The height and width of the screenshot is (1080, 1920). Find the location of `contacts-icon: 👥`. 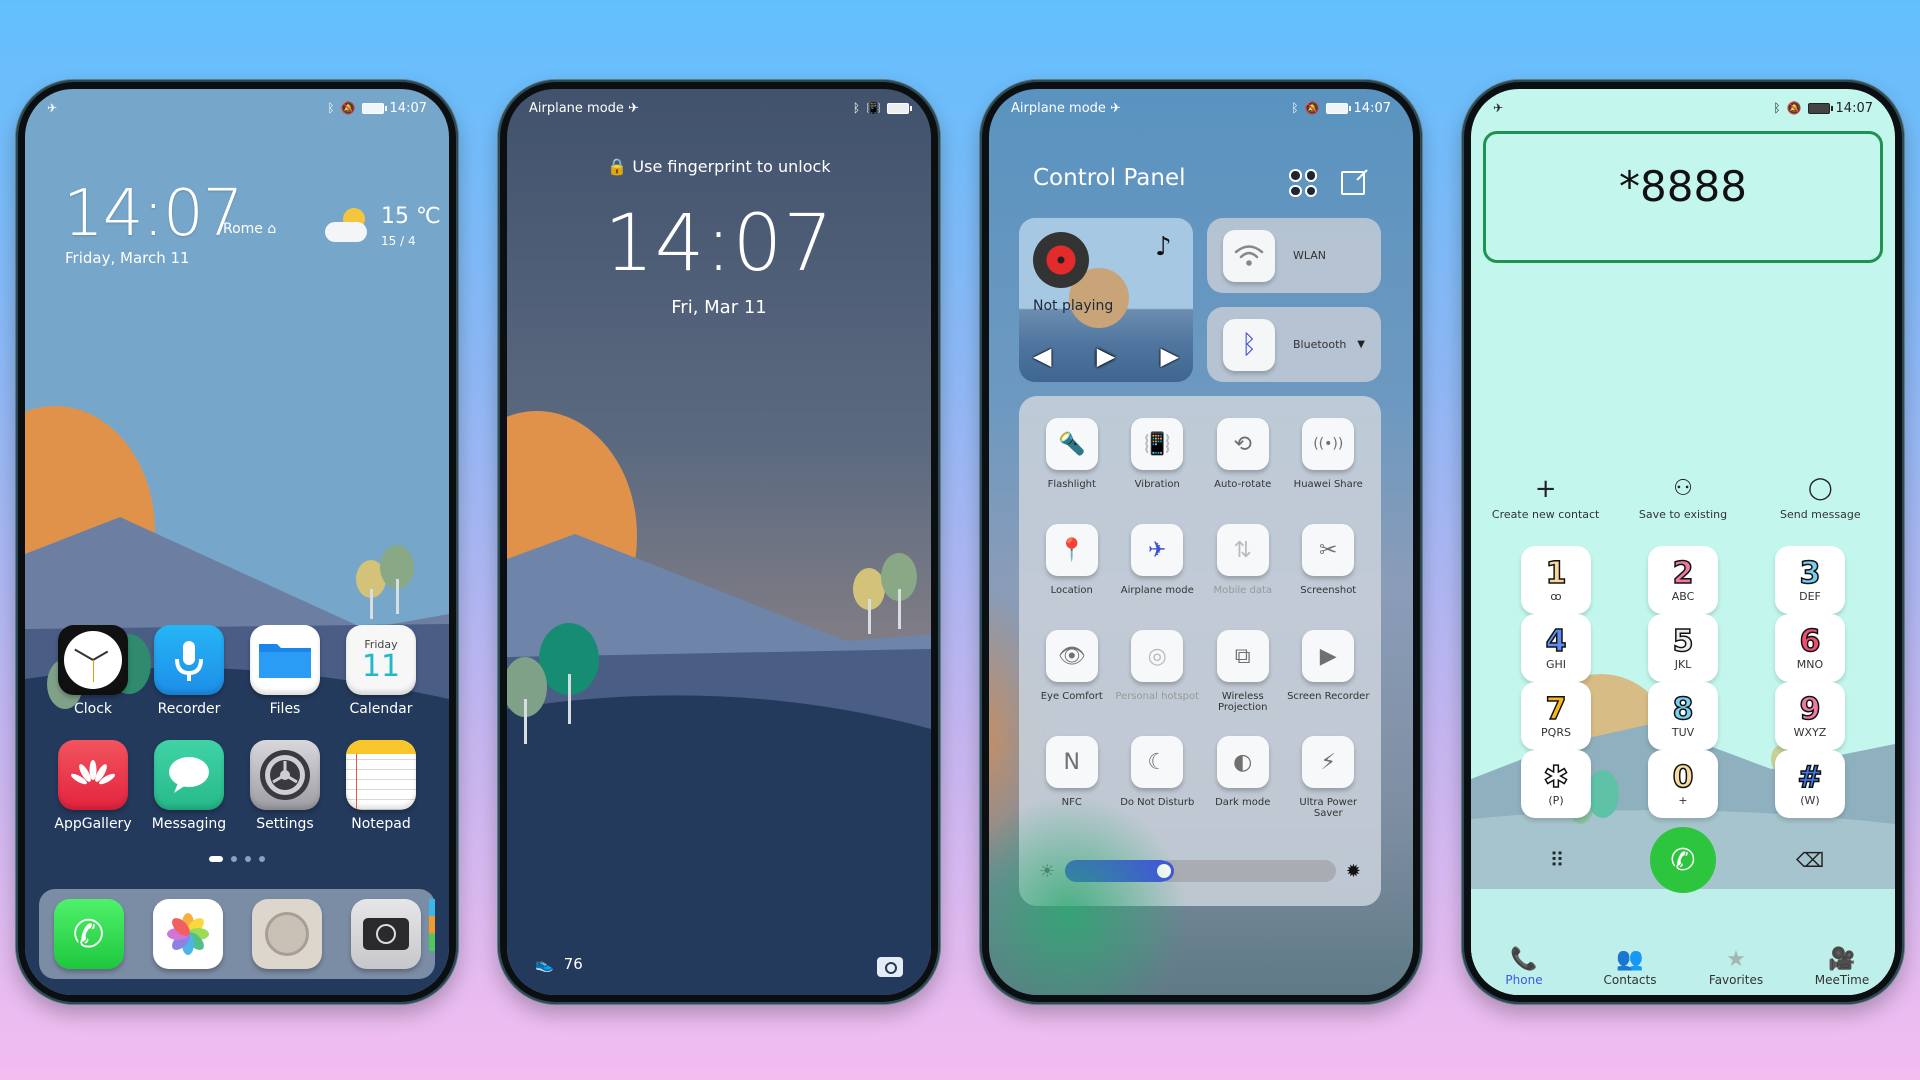

contacts-icon: 👥 is located at coordinates (1630, 959).